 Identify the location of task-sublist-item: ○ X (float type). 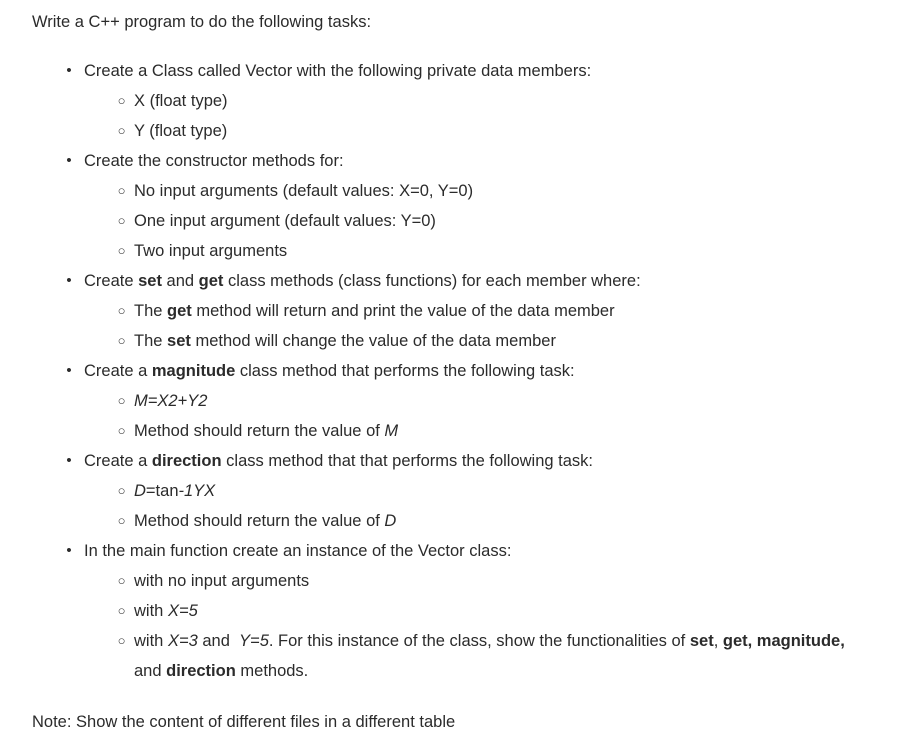
(491, 101).